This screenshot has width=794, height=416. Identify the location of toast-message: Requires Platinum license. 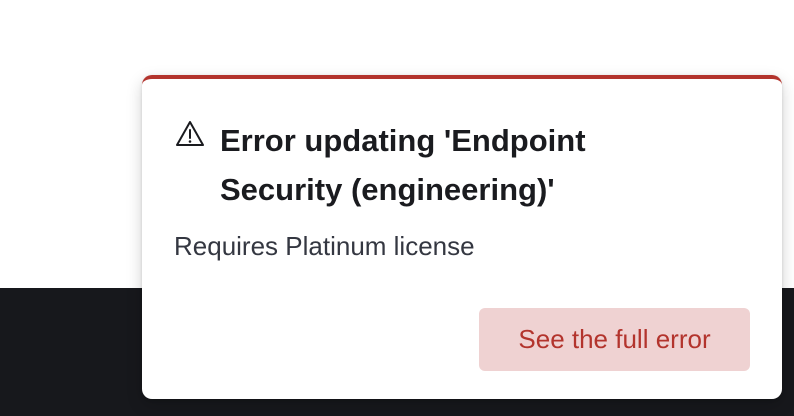
(324, 246).